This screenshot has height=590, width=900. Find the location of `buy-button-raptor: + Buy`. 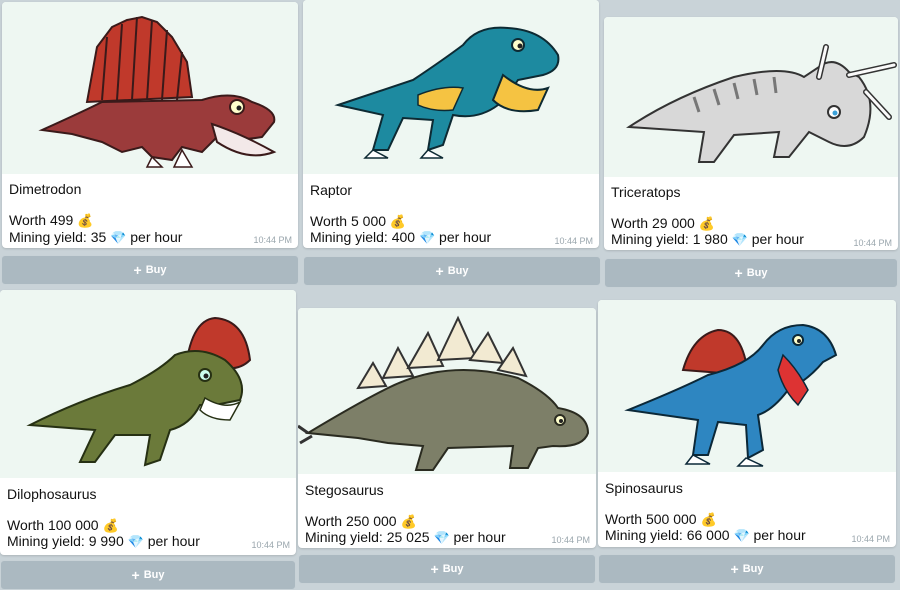

buy-button-raptor: + Buy is located at coordinates (452, 271).